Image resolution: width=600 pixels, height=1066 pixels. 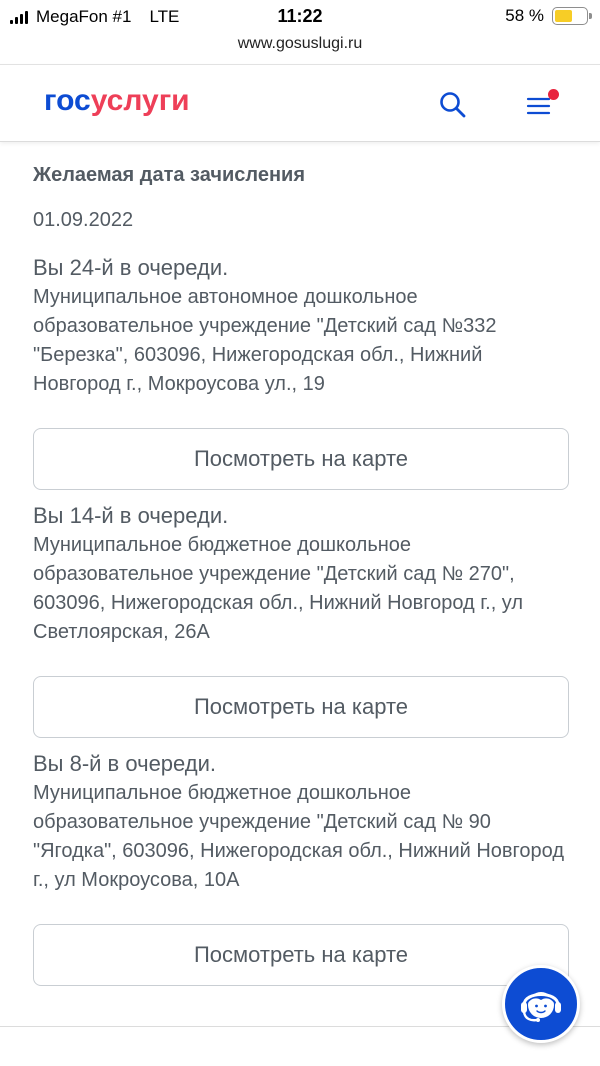 I want to click on support-chat-button, so click(x=541, y=1004).